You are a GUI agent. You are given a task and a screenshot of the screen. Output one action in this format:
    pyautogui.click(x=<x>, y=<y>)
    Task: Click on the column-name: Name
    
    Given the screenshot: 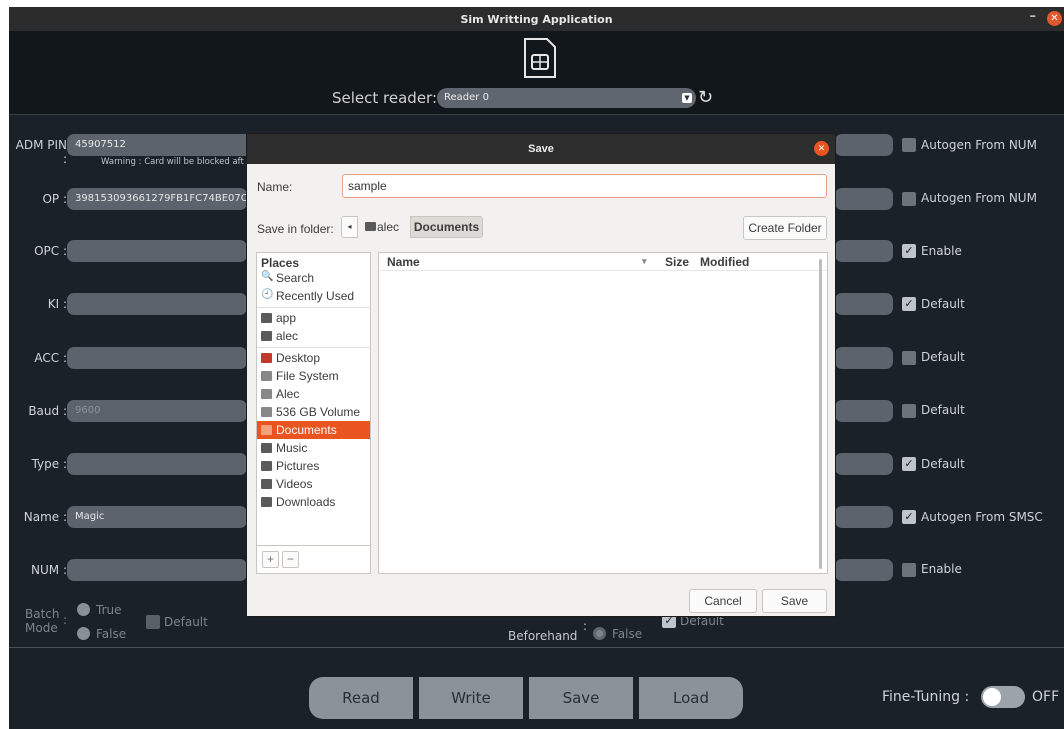 What is the action you would take?
    pyautogui.click(x=403, y=262)
    